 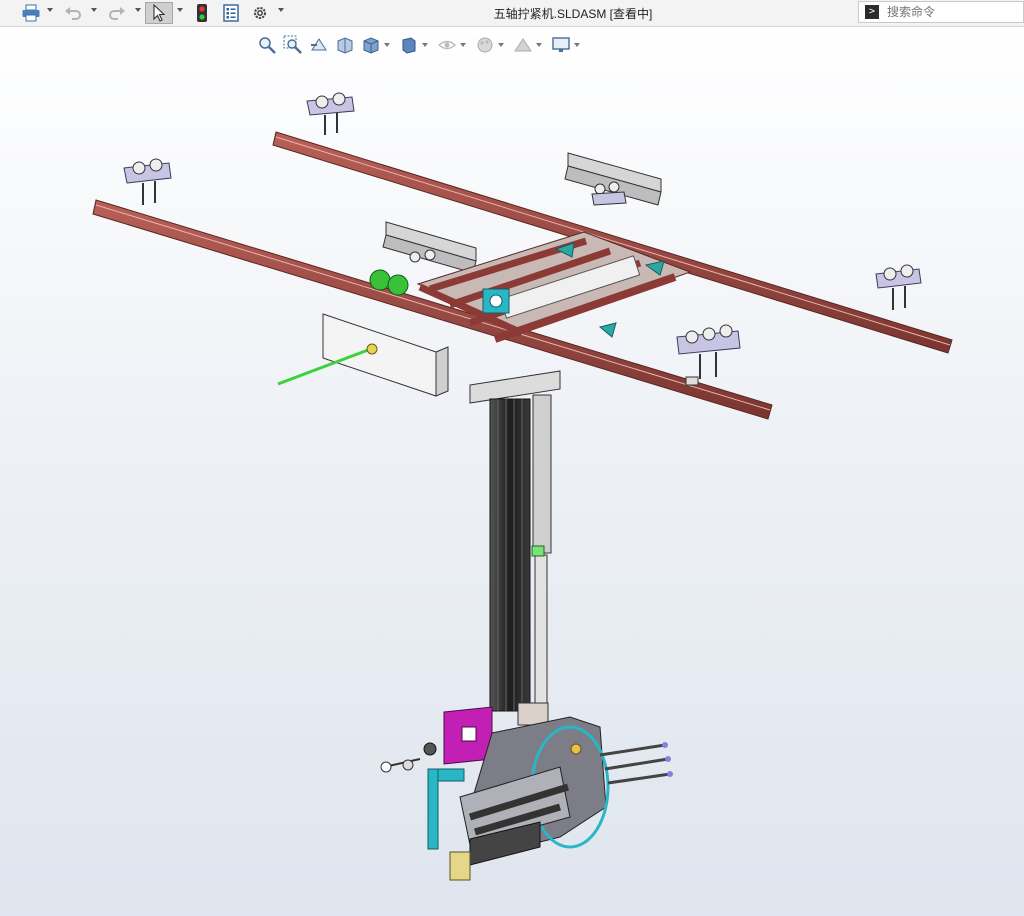 What do you see at coordinates (512, 13) in the screenshot?
I see `title-bar: 五轴拧紧机.SLDASM [查看中] >` at bounding box center [512, 13].